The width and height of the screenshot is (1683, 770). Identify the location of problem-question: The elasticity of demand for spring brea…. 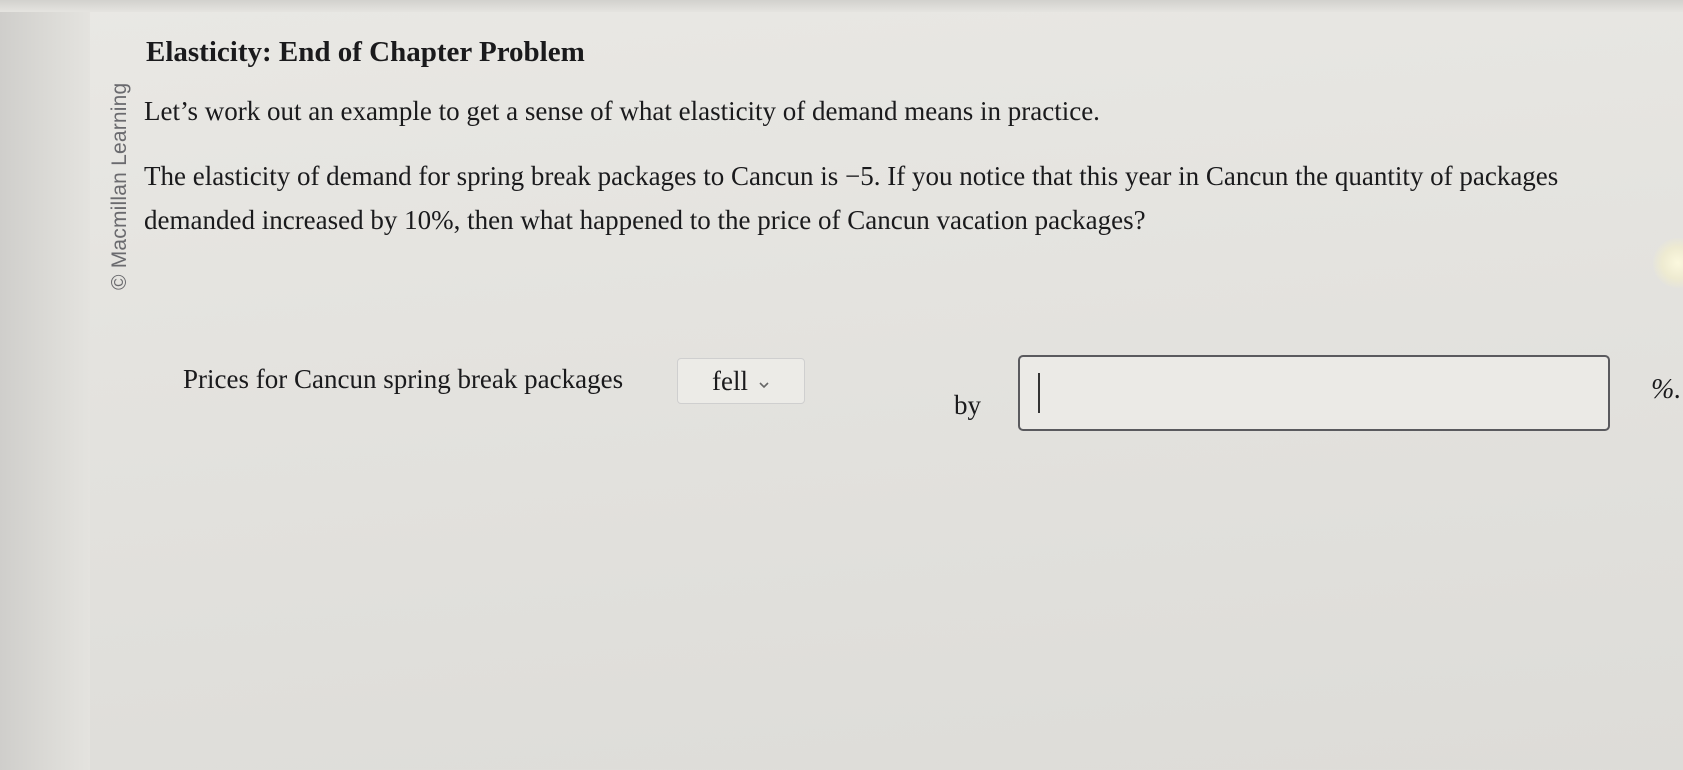
(851, 198).